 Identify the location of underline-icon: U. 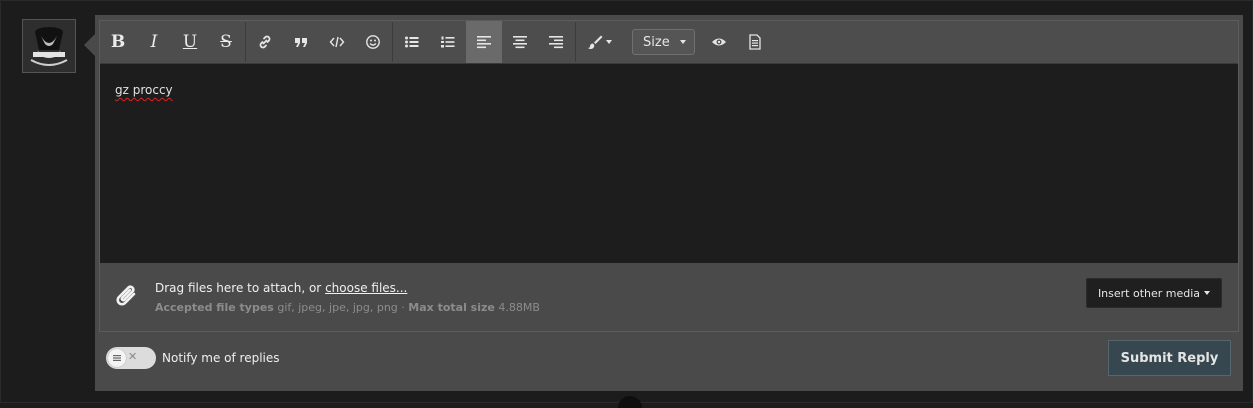
(190, 42).